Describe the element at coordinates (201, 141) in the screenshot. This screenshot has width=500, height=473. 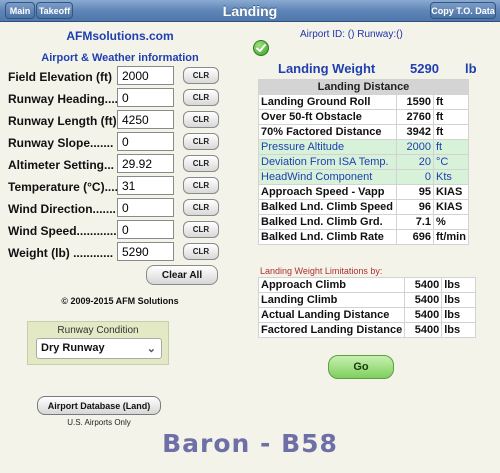
I see `clr-runway-slope-button: CLR` at that location.